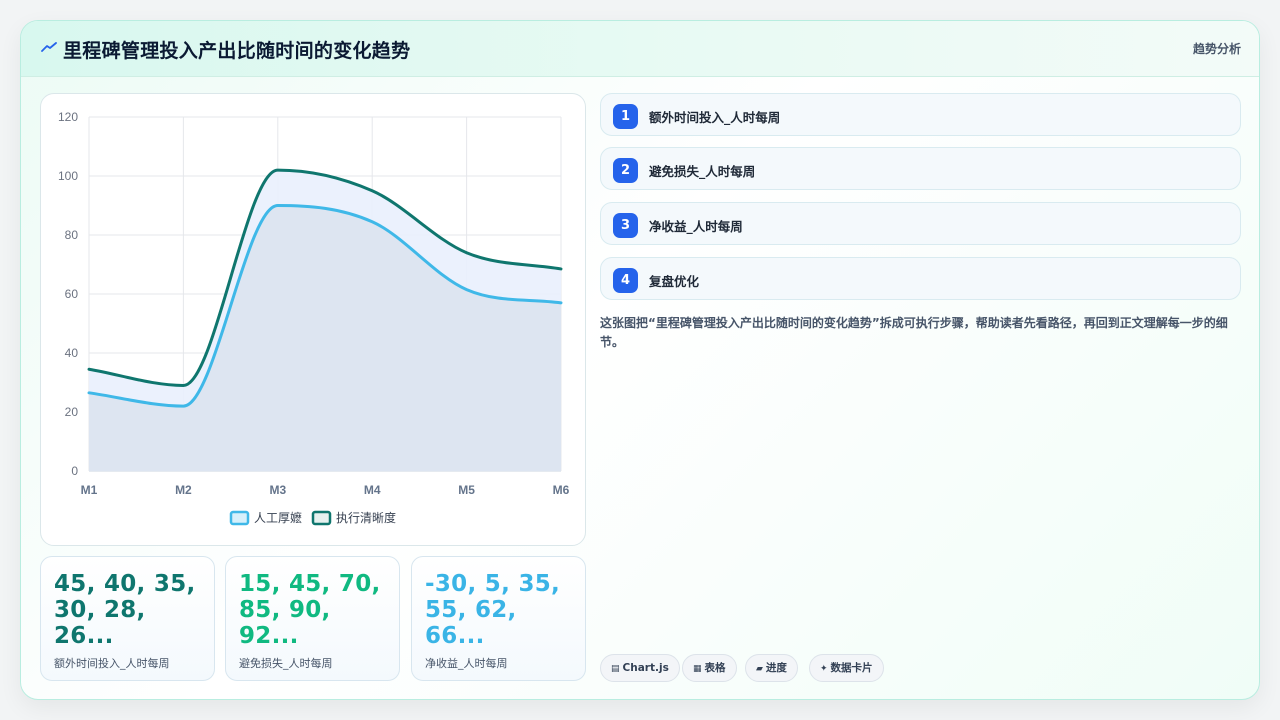  Describe the element at coordinates (72, 353) in the screenshot. I see `y-tick-label: 40` at that location.